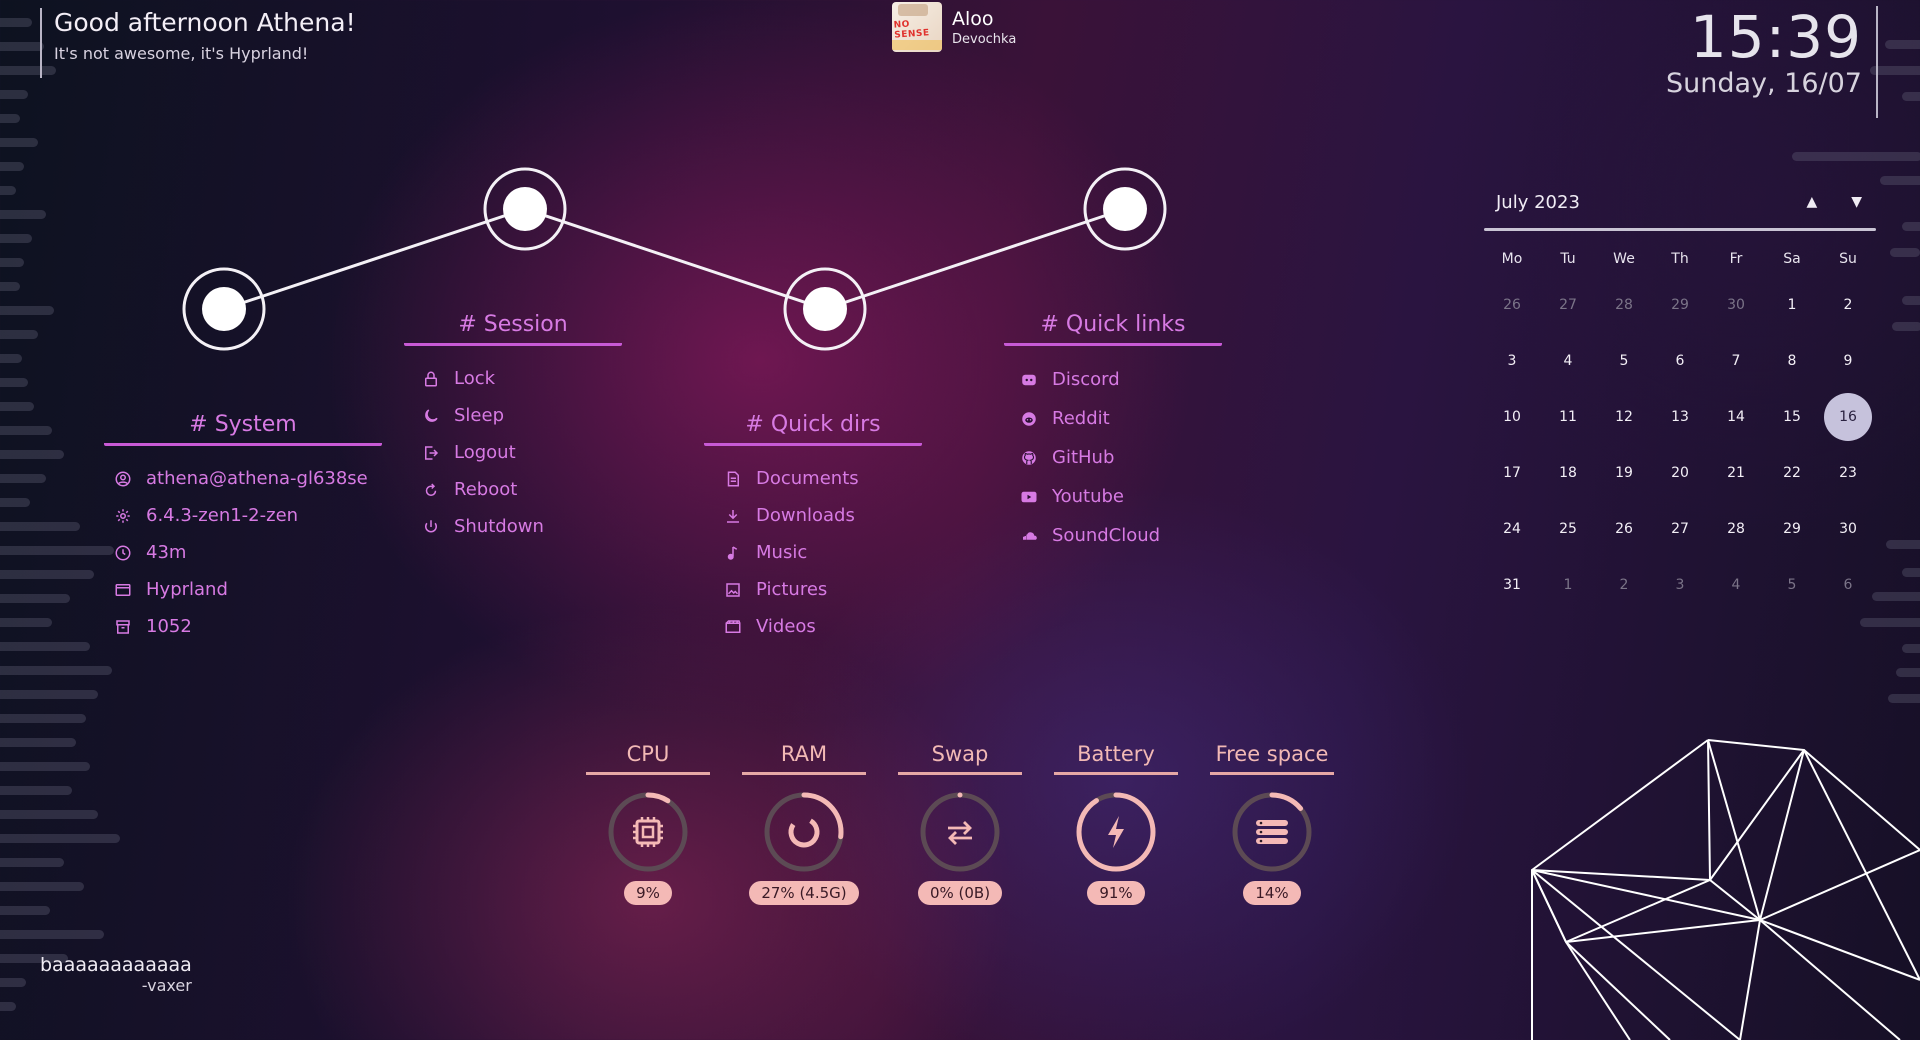 The height and width of the screenshot is (1040, 1920). What do you see at coordinates (1792, 417) in the screenshot?
I see `calendar-day: 15` at bounding box center [1792, 417].